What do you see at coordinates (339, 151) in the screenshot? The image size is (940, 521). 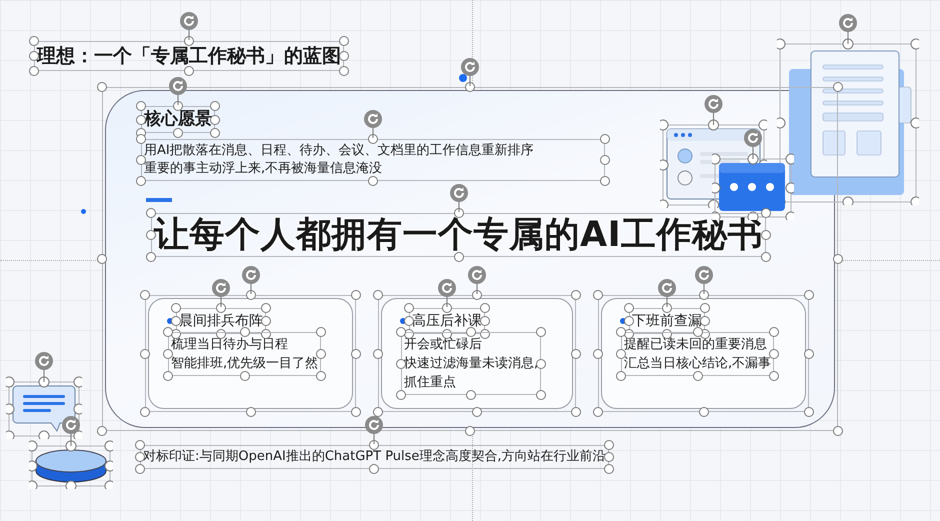 I see `vision-text: 用AI把散落在消息、日程、待办、会议、文档里的工作信息重新排序` at bounding box center [339, 151].